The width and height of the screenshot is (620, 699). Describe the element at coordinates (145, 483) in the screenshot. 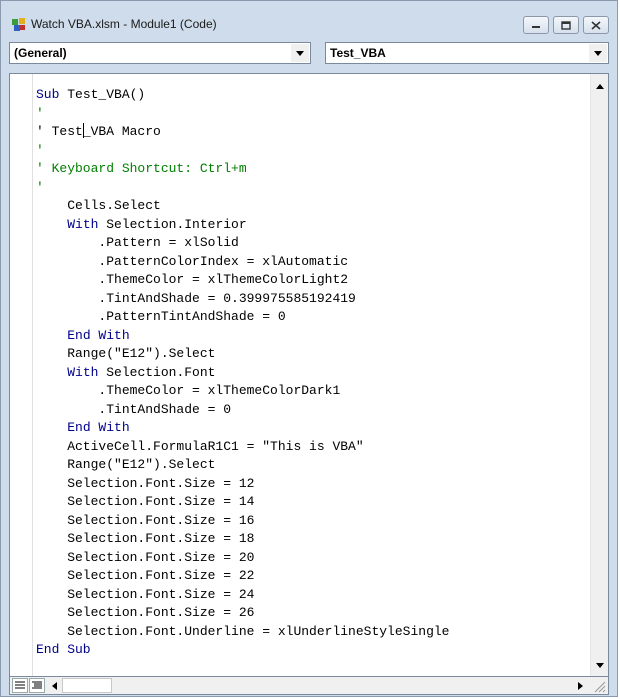

I see `code-text-segment: Selection.Font.Size = 12` at that location.